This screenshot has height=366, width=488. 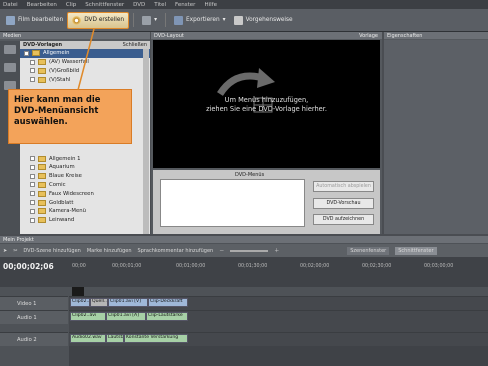 I want to click on zoom-out-icon: －, so click(x=221, y=250).